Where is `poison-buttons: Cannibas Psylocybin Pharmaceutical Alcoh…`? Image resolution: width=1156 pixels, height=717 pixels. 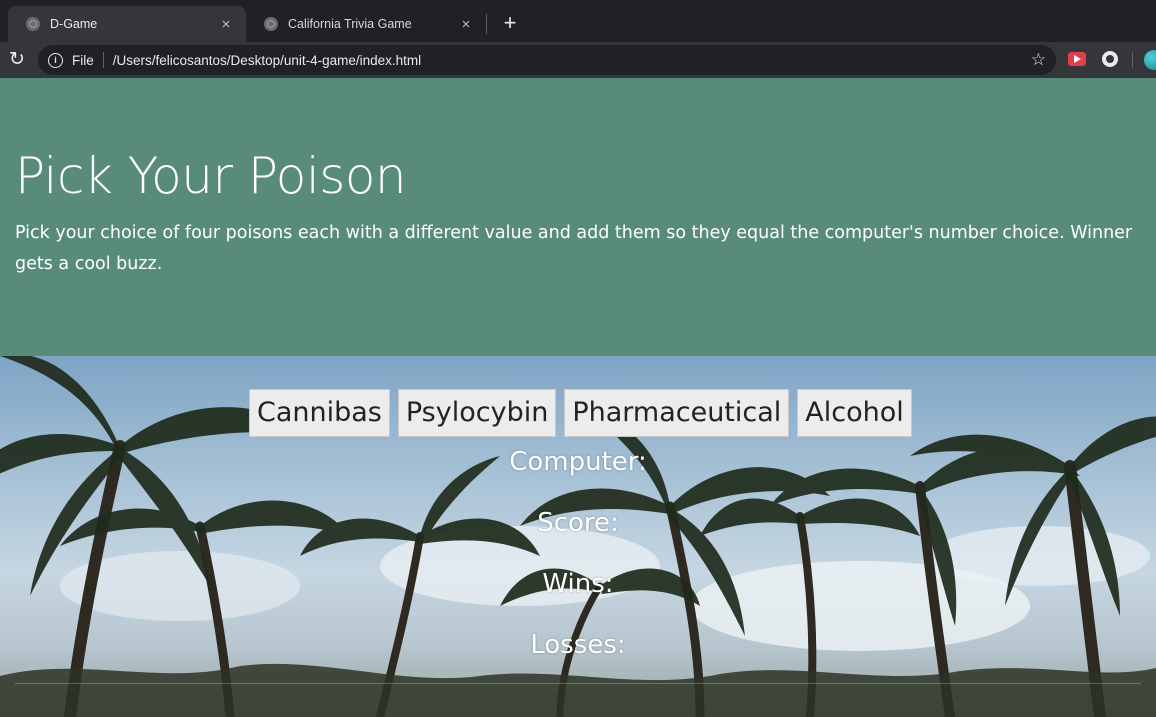
poison-buttons: Cannibas Psylocybin Pharmaceutical Alcoh… is located at coordinates (580, 413).